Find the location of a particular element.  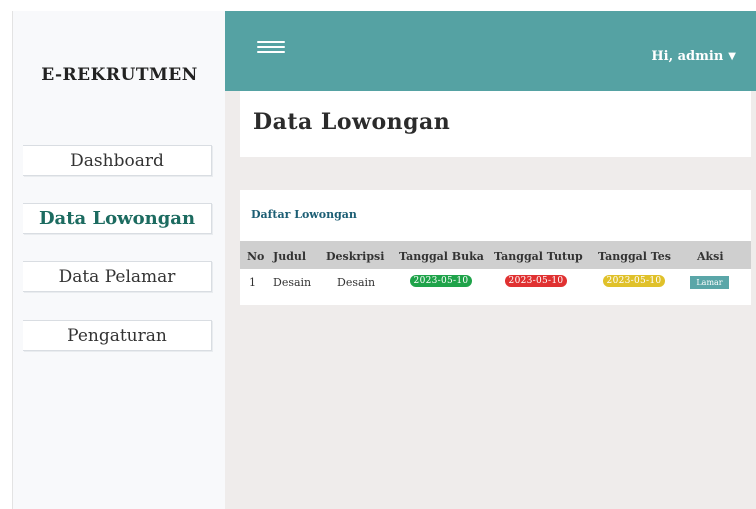

column-header-tanggal-tes: Tanggal Tes is located at coordinates (634, 256).